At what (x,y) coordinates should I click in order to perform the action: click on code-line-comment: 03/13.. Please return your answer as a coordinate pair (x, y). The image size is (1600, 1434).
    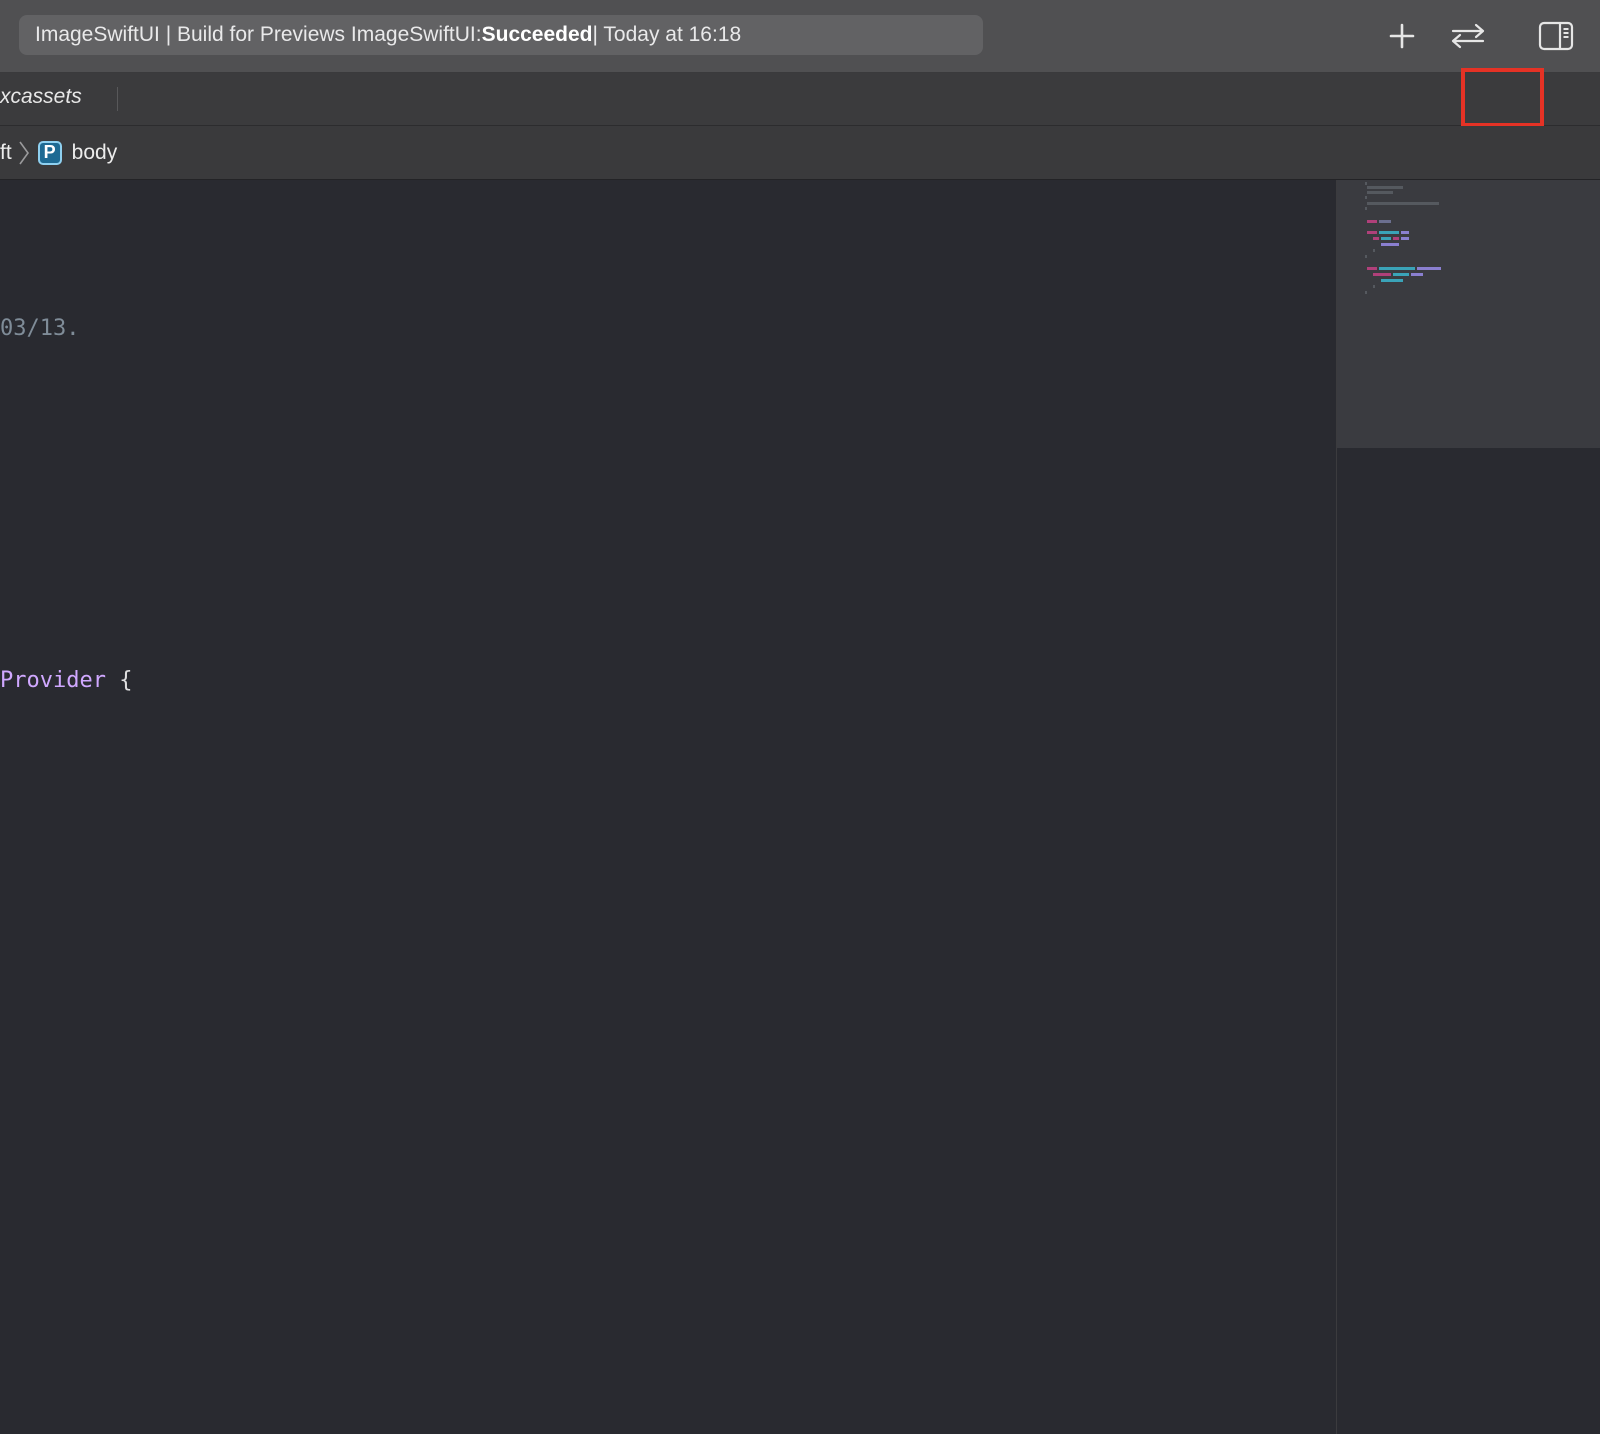
    Looking at the image, I should click on (40, 328).